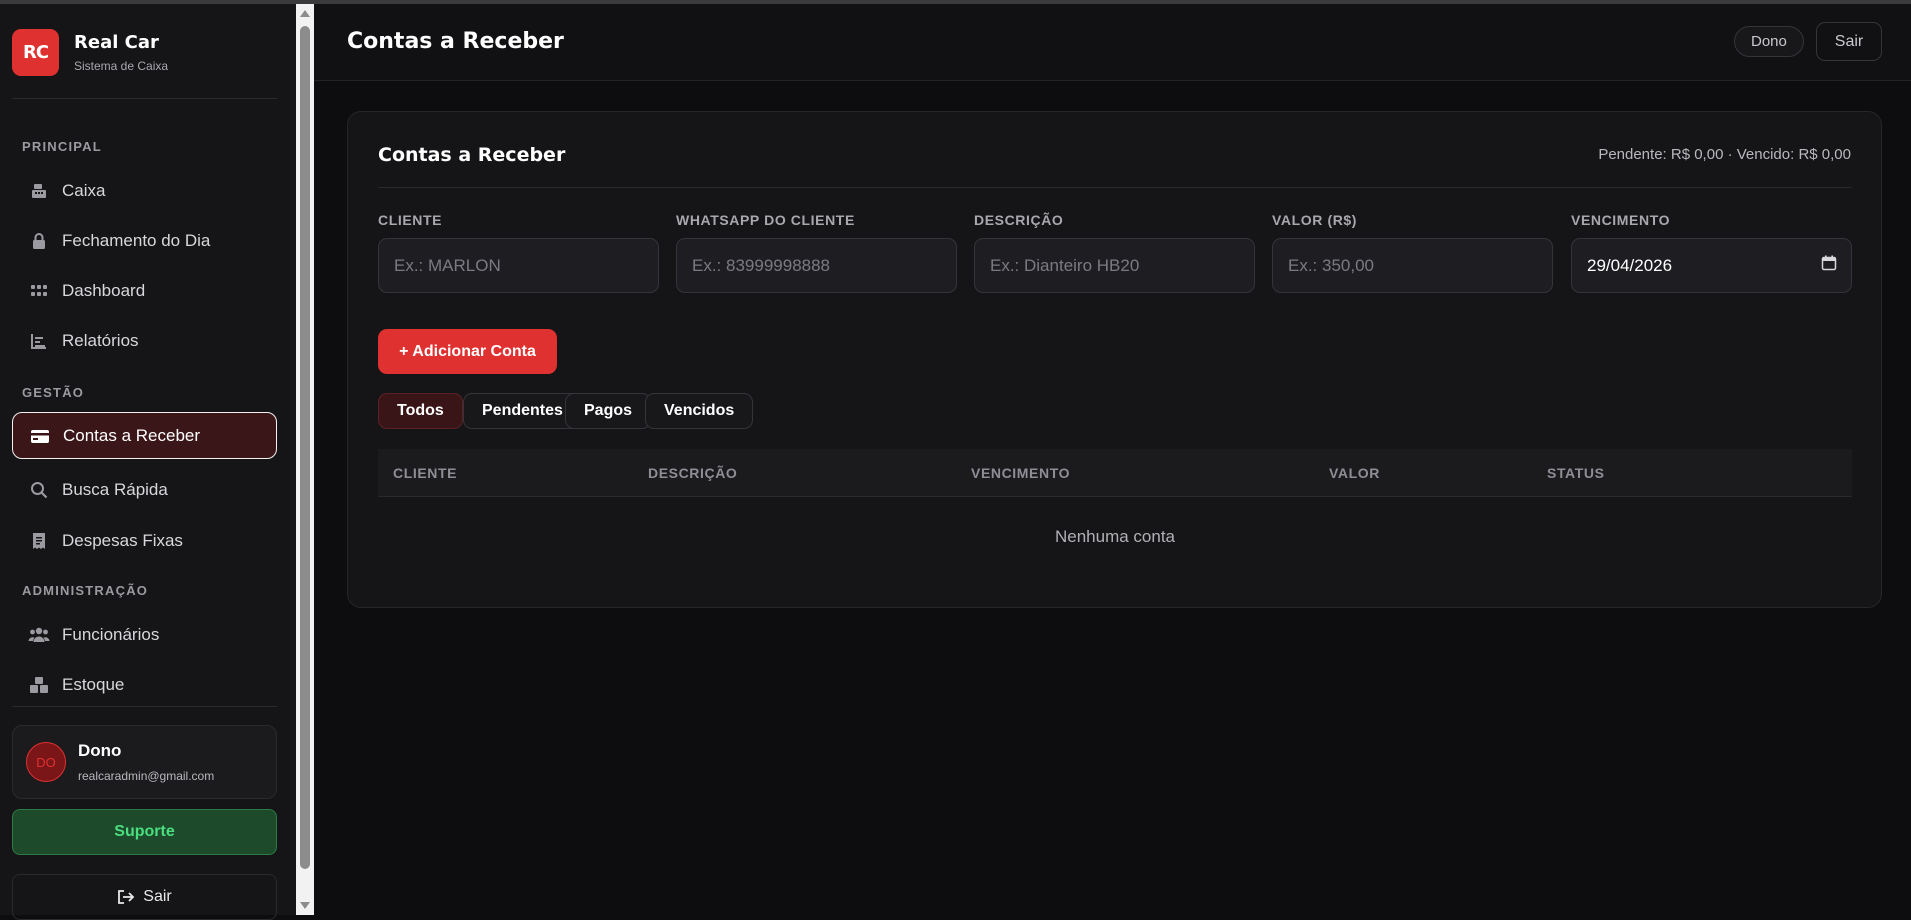 This screenshot has height=920, width=1911. What do you see at coordinates (39, 490) in the screenshot?
I see `search-icon` at bounding box center [39, 490].